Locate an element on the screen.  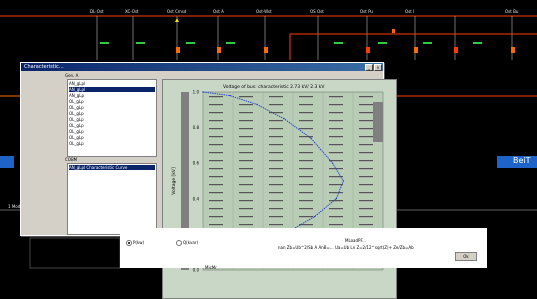
feeder-label: DL-Ost is located at coordinates (97, 11).